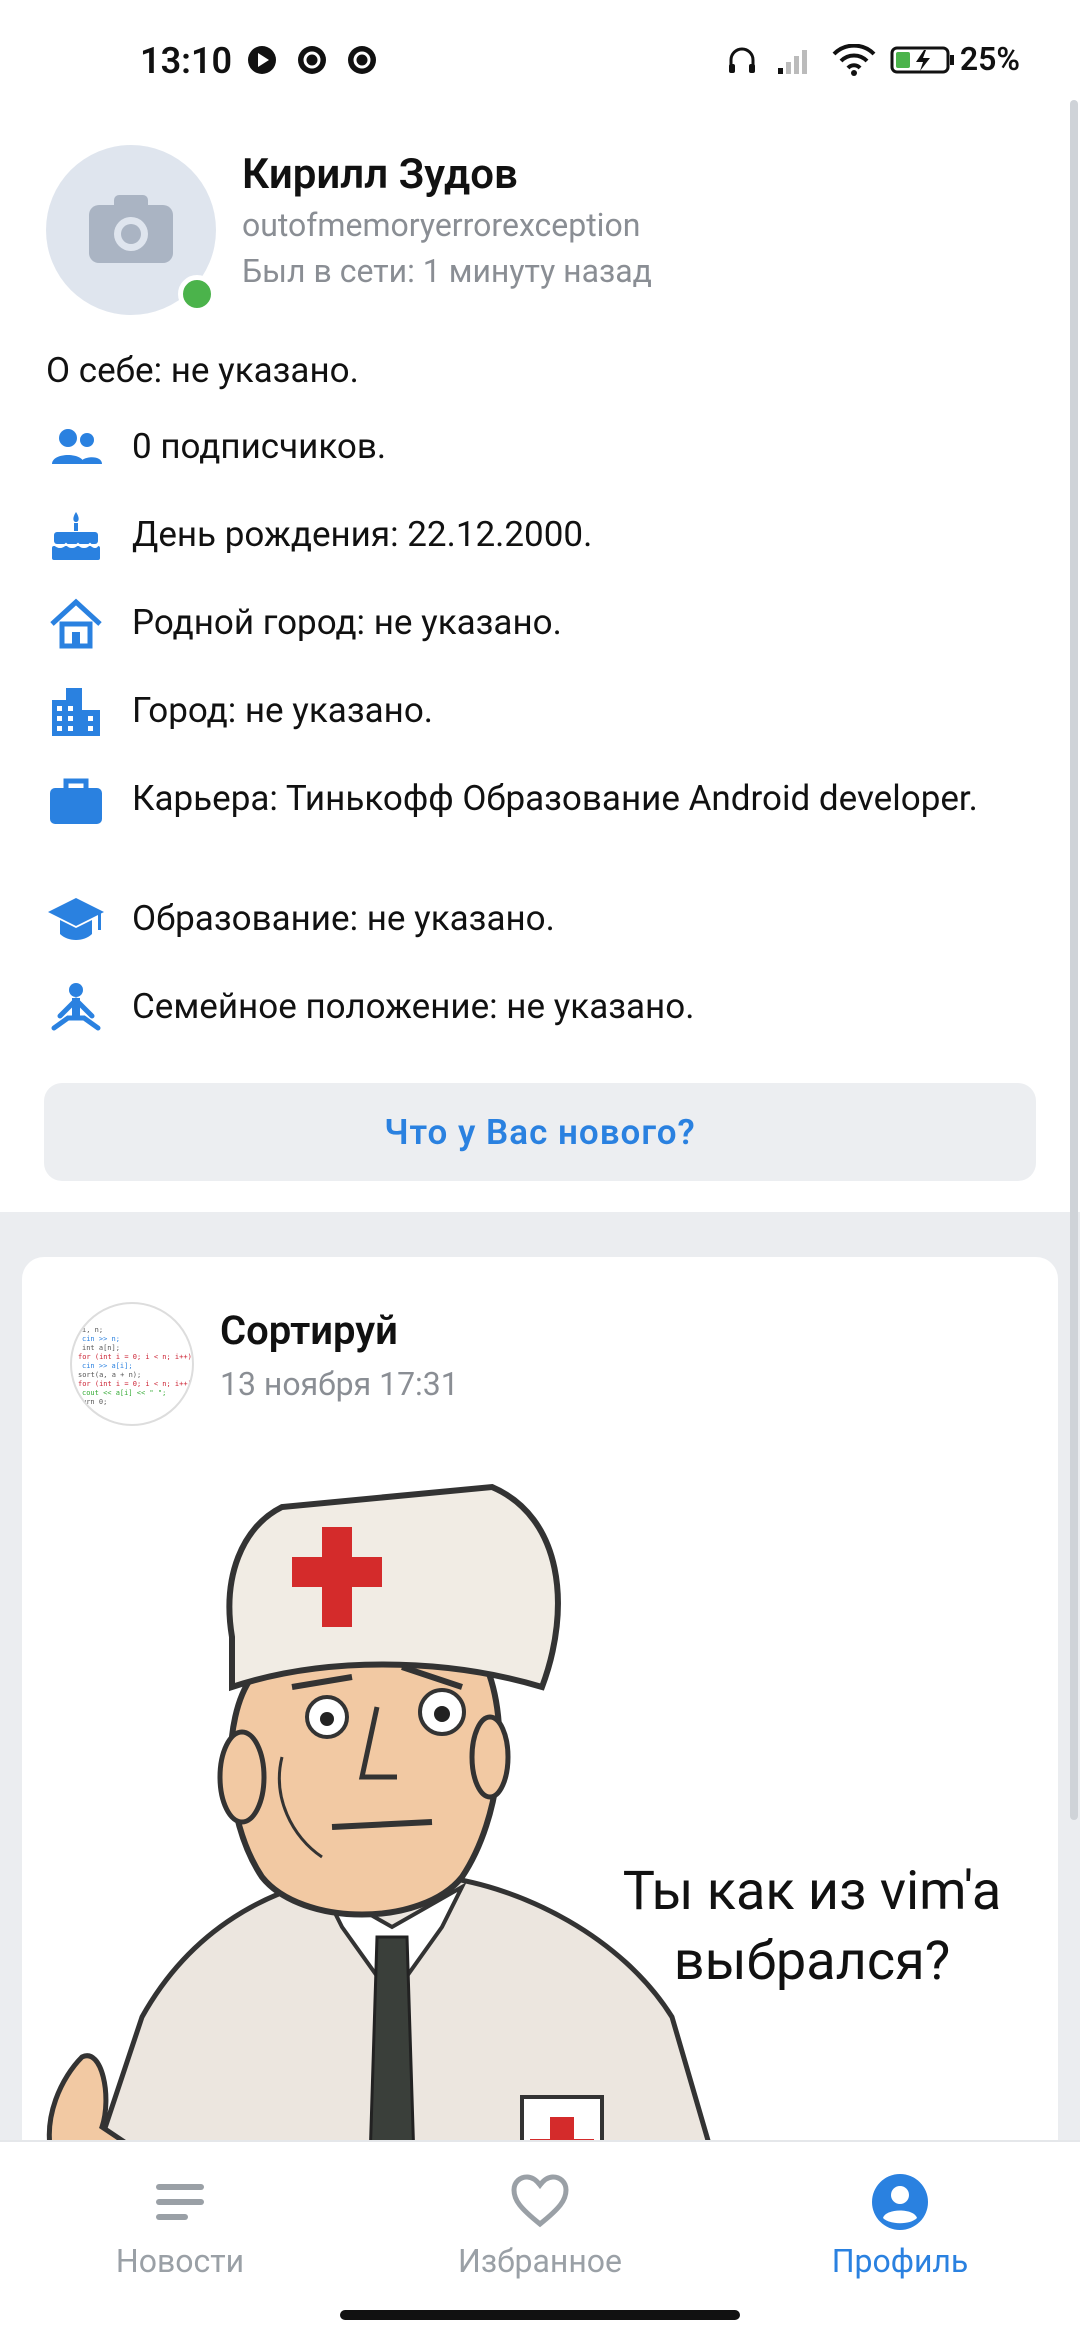 Image resolution: width=1080 pixels, height=2342 pixels. What do you see at coordinates (76, 801) in the screenshot?
I see `briefcase-icon` at bounding box center [76, 801].